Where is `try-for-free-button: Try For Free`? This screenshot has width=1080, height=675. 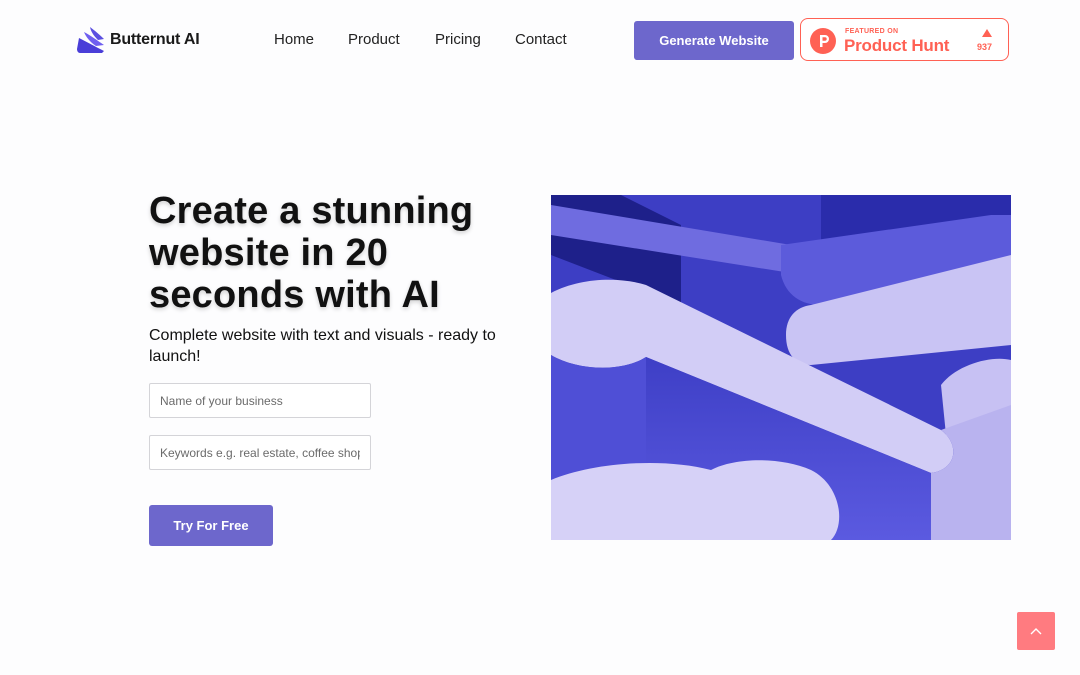
try-for-free-button: Try For Free is located at coordinates (211, 525).